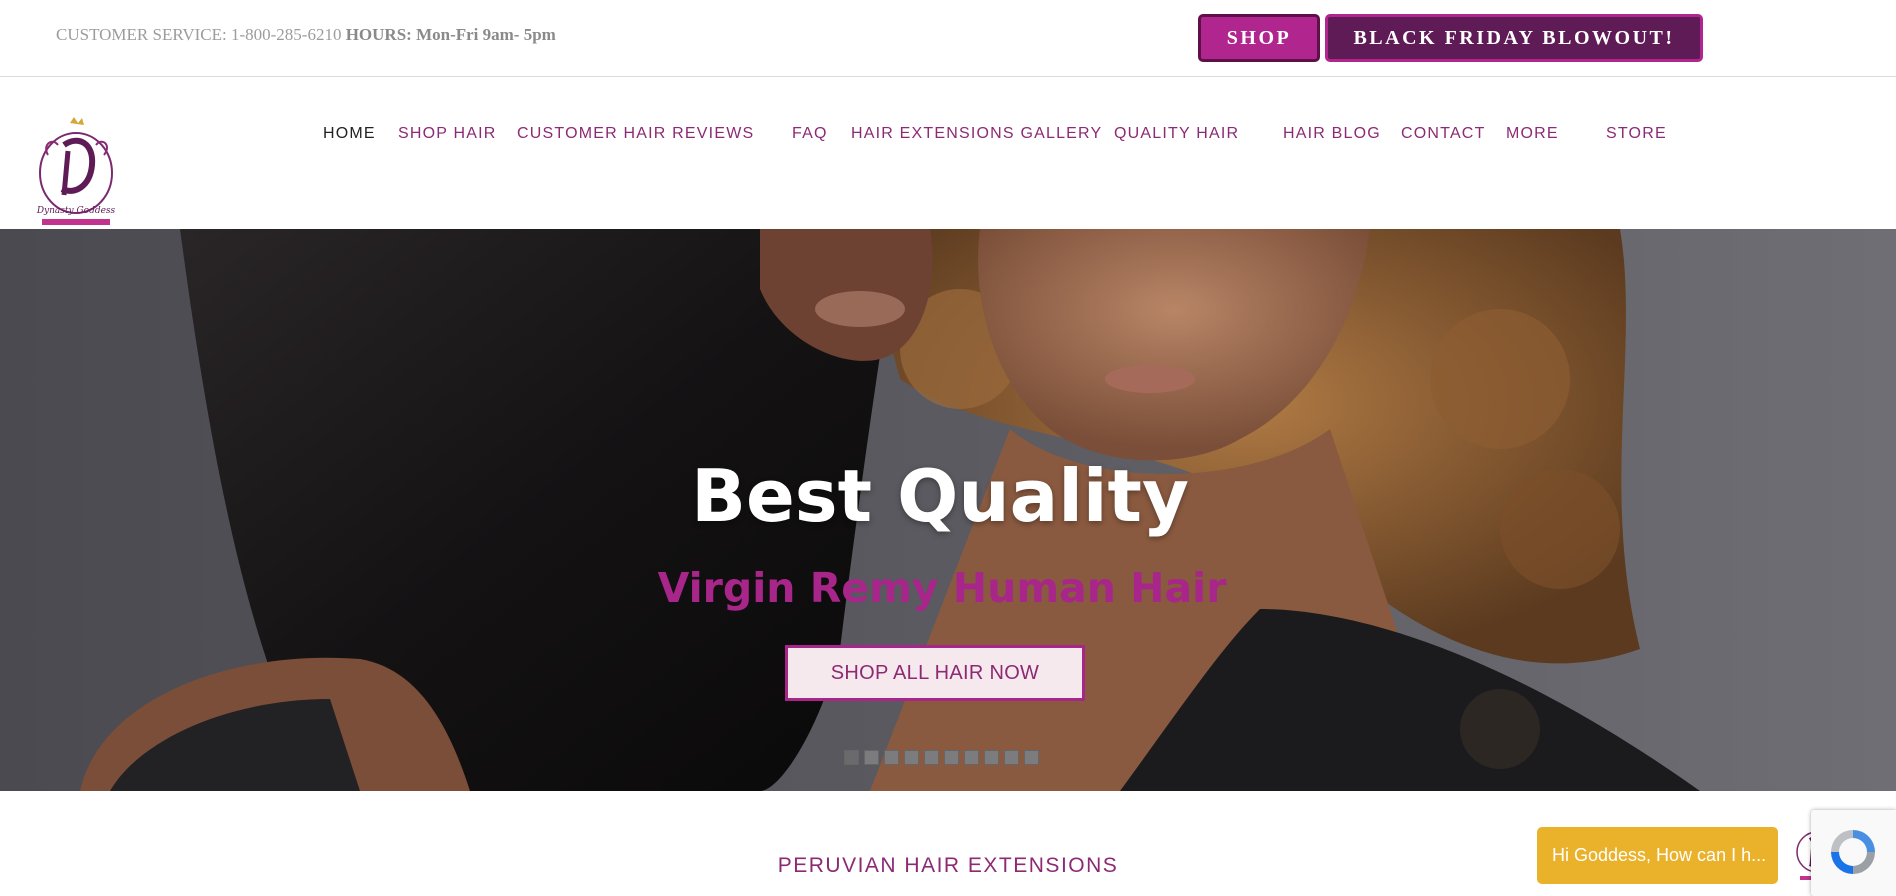  I want to click on nav-store: STORE, so click(1636, 134).